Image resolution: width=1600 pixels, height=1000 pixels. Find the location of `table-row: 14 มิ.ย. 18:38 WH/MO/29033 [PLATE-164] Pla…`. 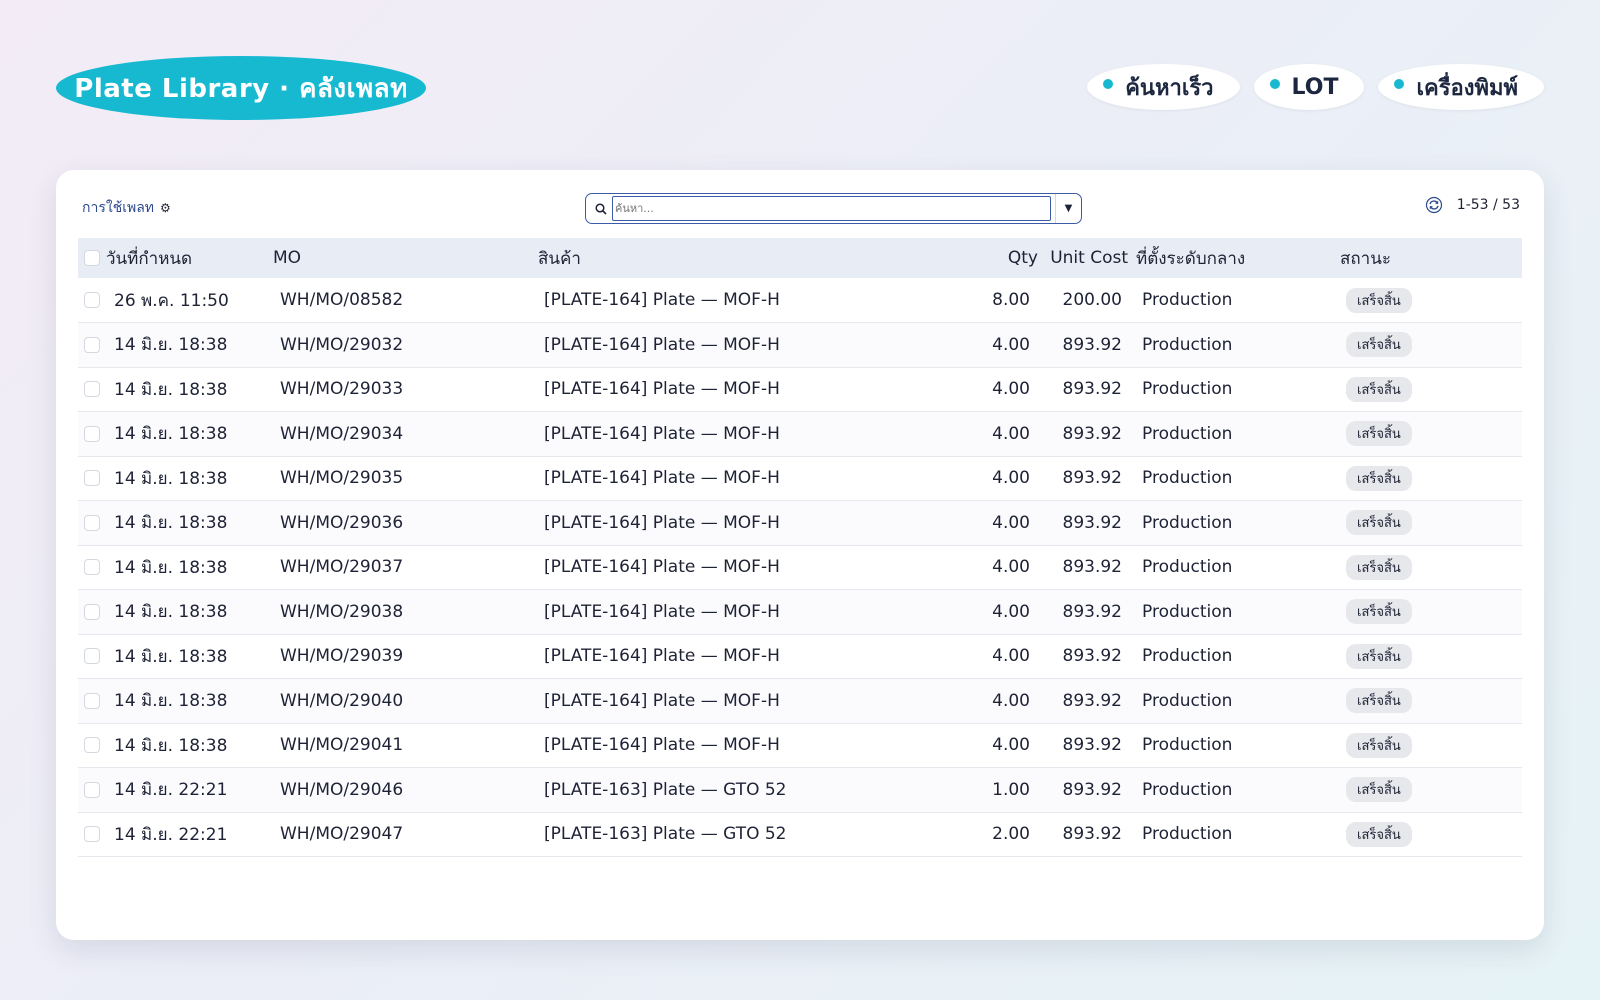

table-row: 14 มิ.ย. 18:38 WH/MO/29033 [PLATE-164] Pla… is located at coordinates (800, 389).